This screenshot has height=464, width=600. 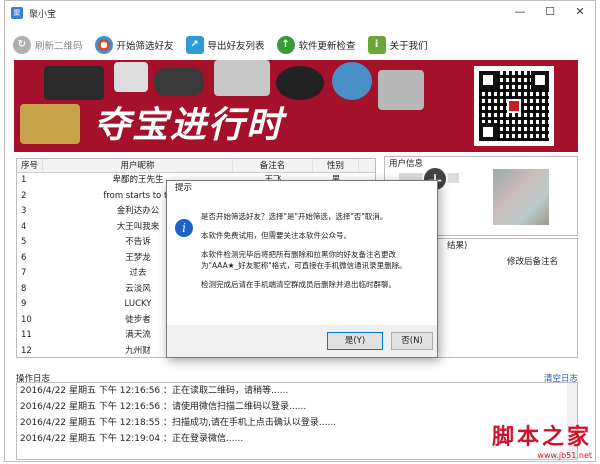 I want to click on refresh-qr-button: ↻ 刷新二维码, so click(x=48, y=45).